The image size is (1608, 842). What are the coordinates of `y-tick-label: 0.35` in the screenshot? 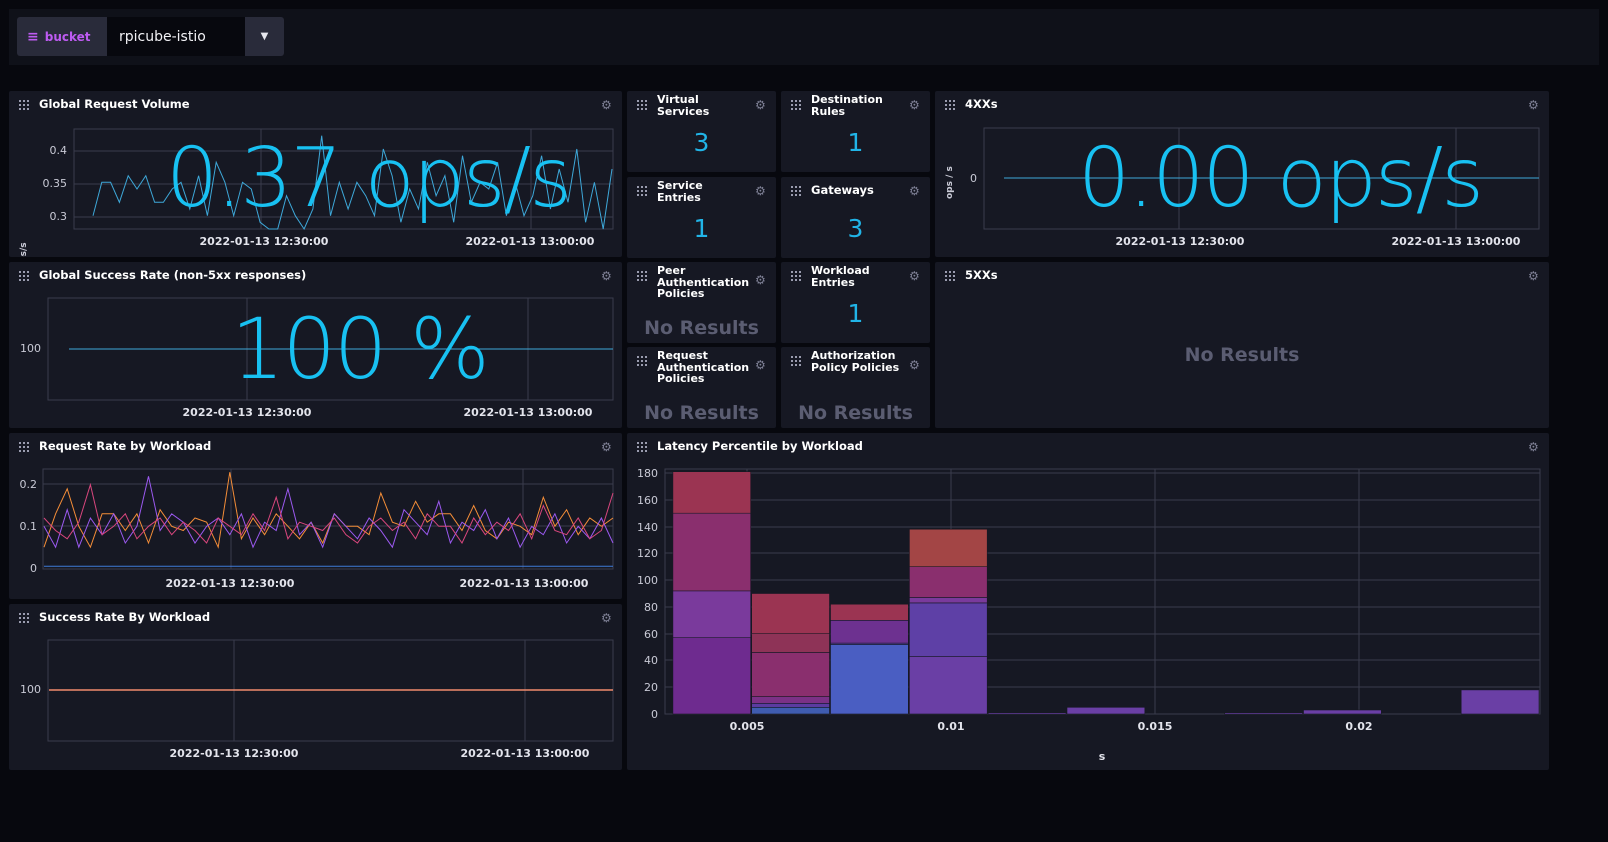 It's located at (55, 183).